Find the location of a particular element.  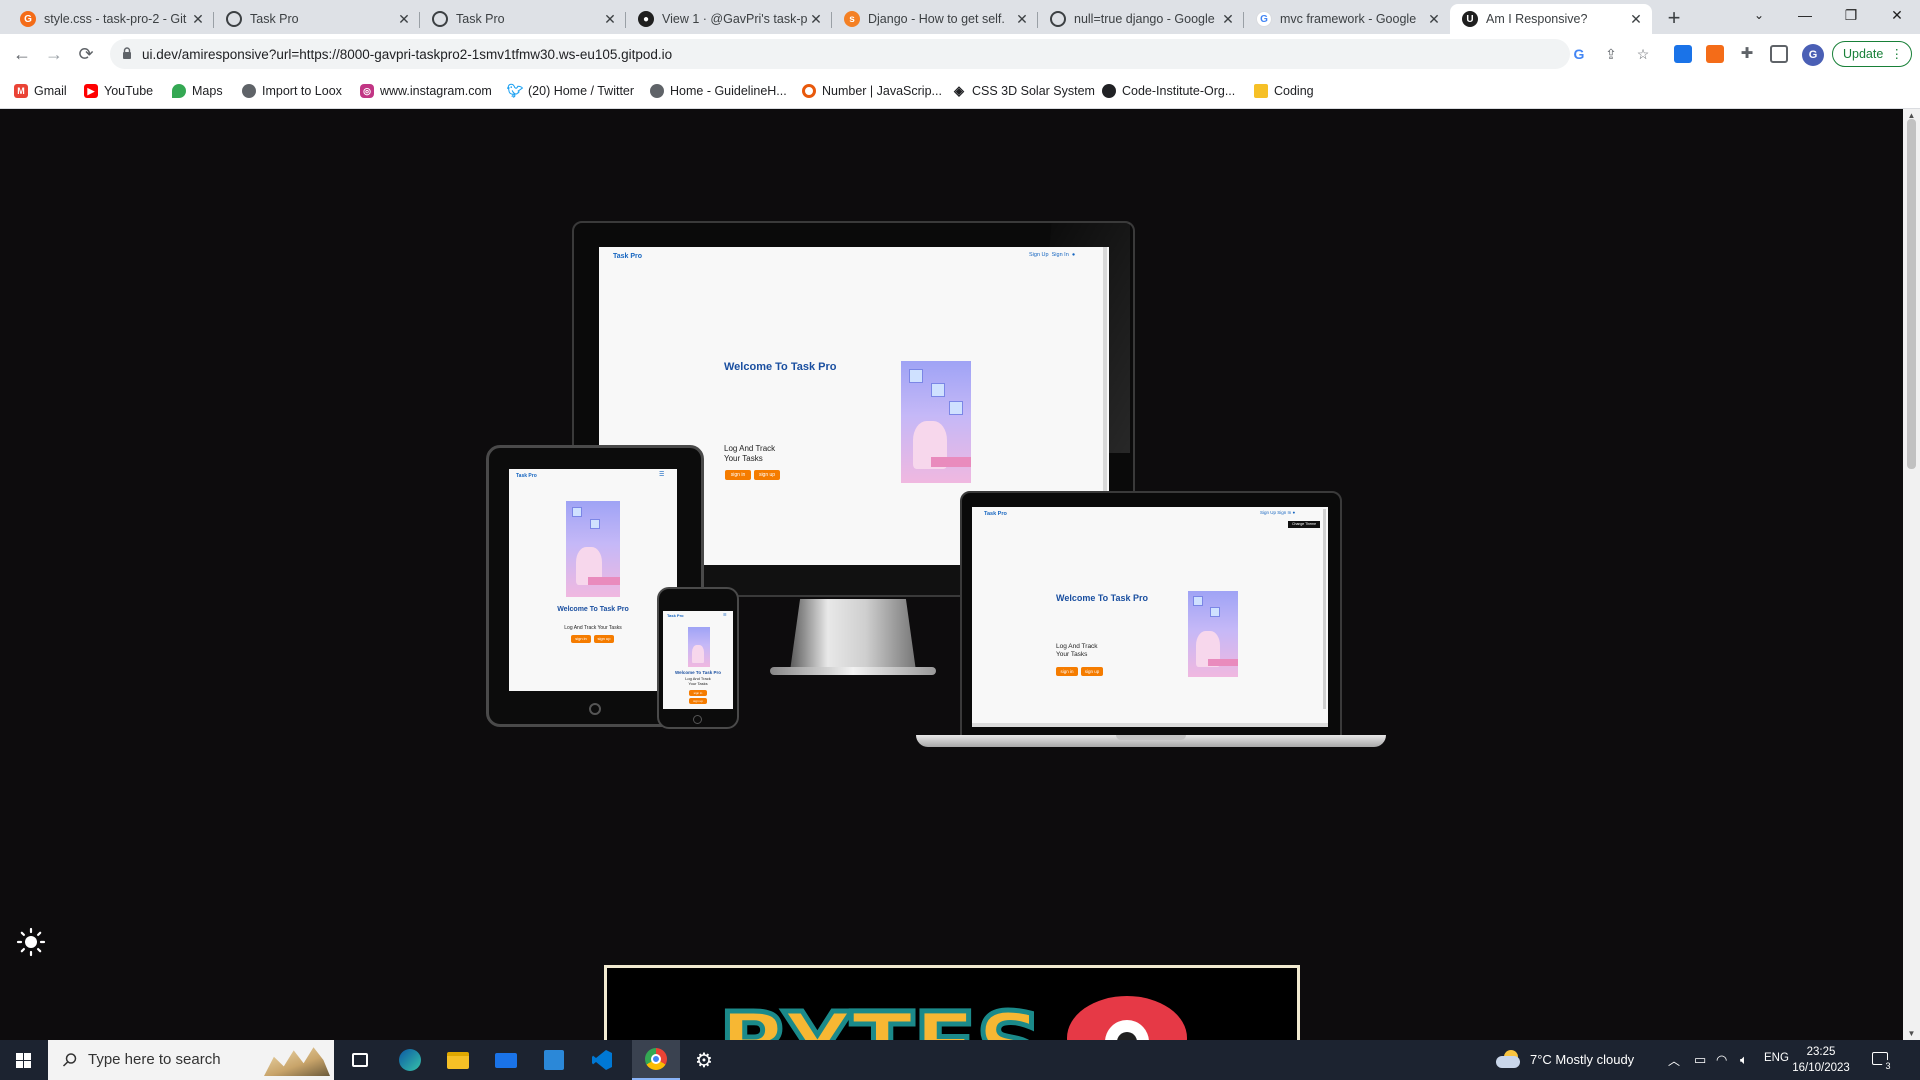

profile-avatar: G is located at coordinates (1813, 55).